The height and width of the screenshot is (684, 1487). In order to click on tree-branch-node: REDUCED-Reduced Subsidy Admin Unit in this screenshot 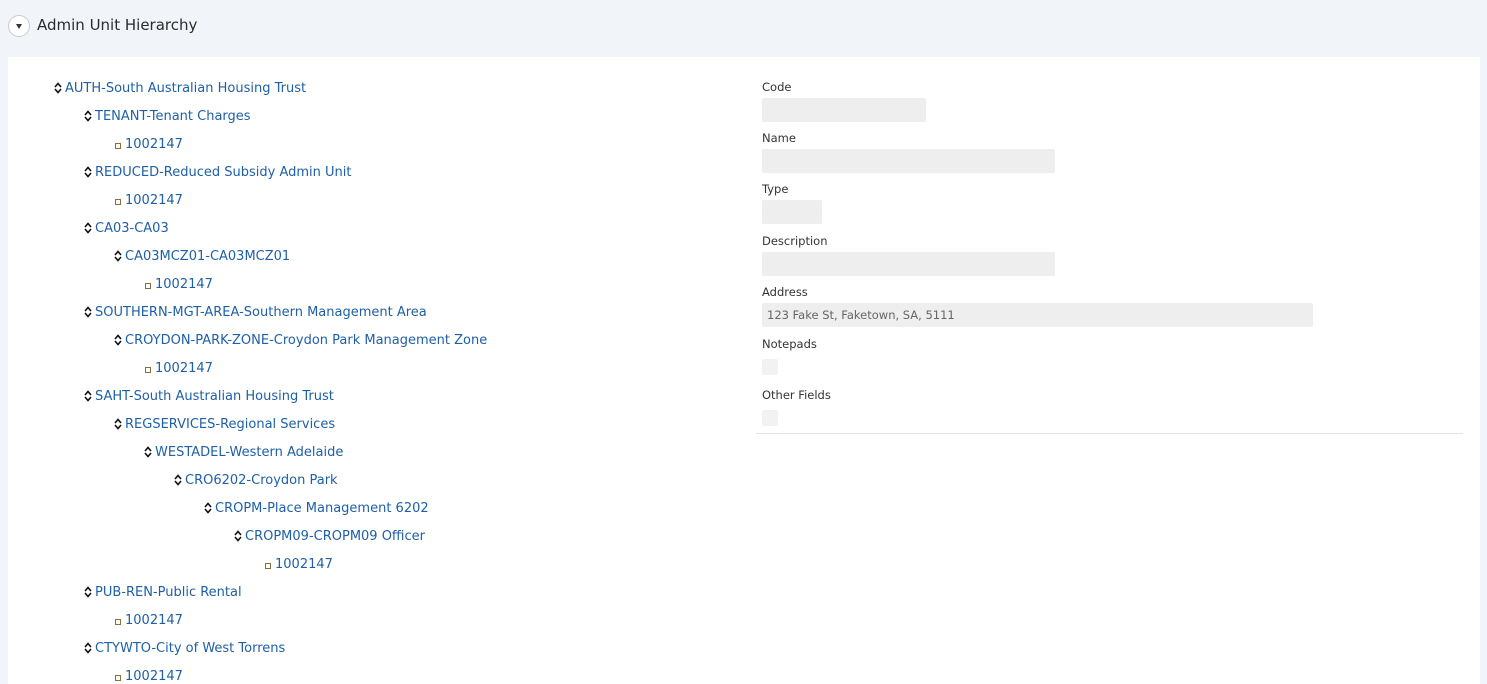, I will do `click(217, 172)`.